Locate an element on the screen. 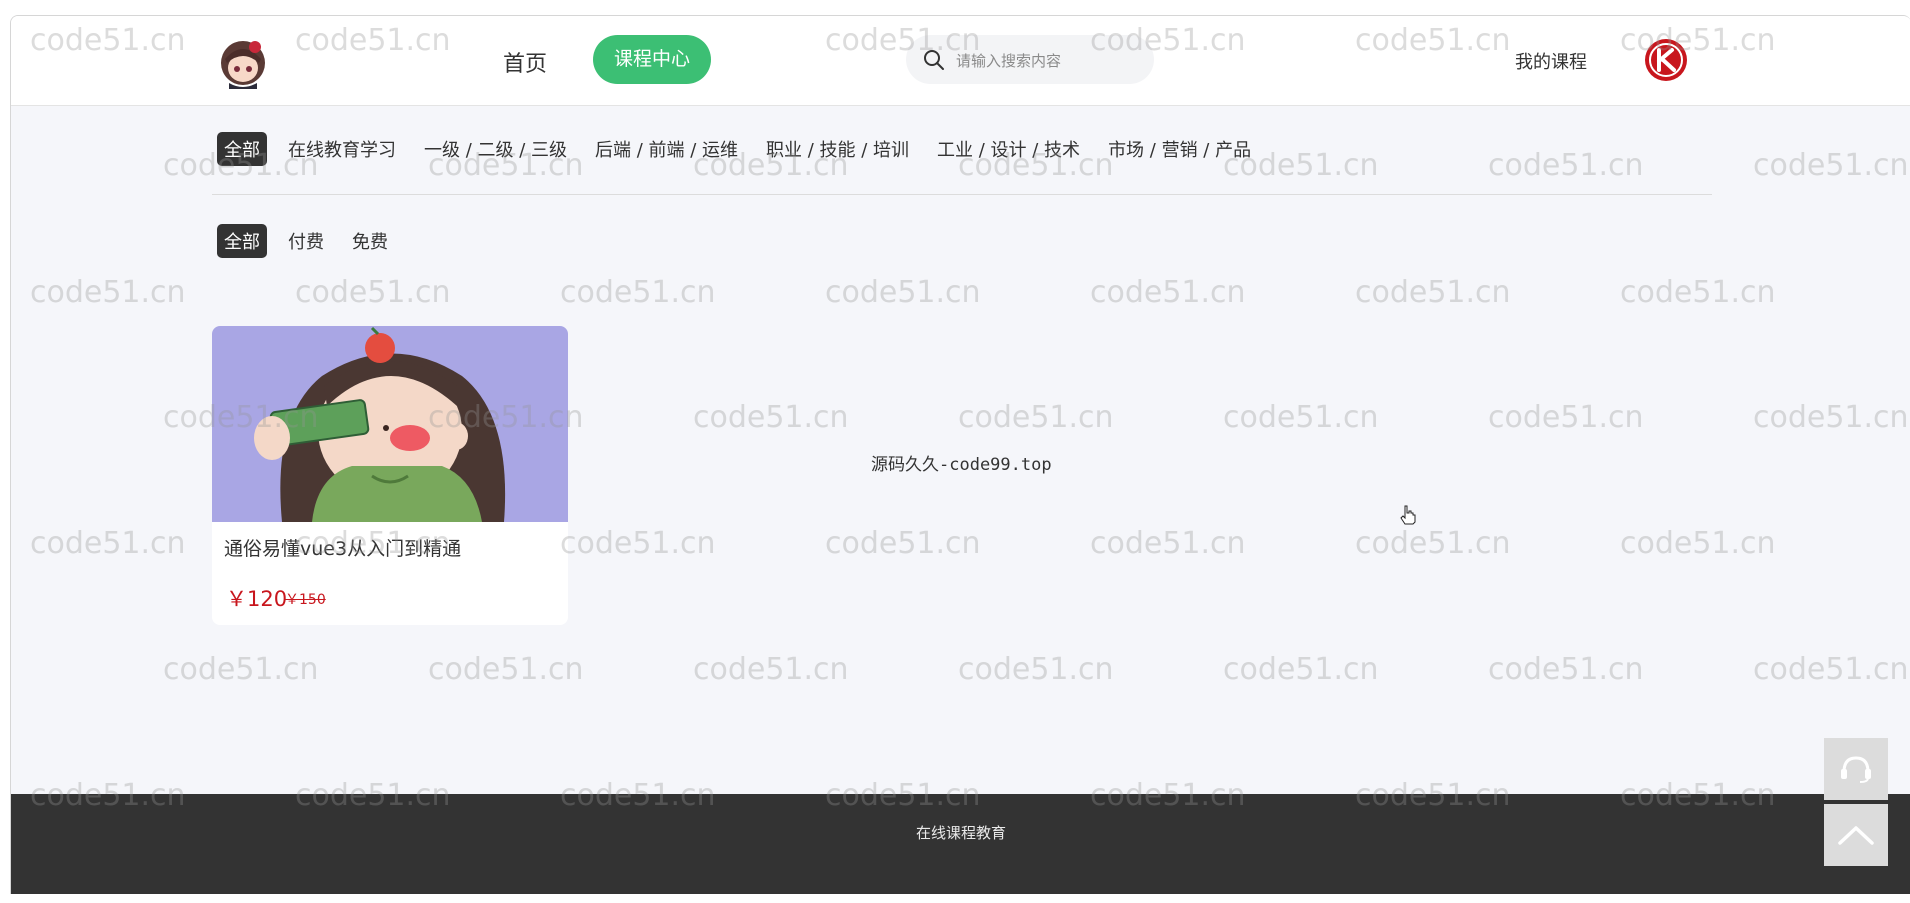 Image resolution: width=1910 pixels, height=903 pixels. category-filter-career: 职业 / 技能 / 培训 is located at coordinates (837, 149).